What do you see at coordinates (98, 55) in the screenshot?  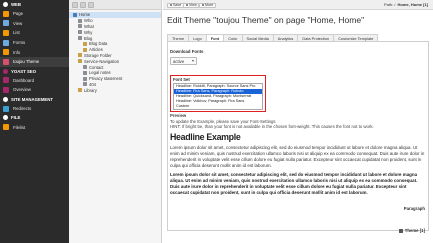 I see `tree-node-label: Storage Folder` at bounding box center [98, 55].